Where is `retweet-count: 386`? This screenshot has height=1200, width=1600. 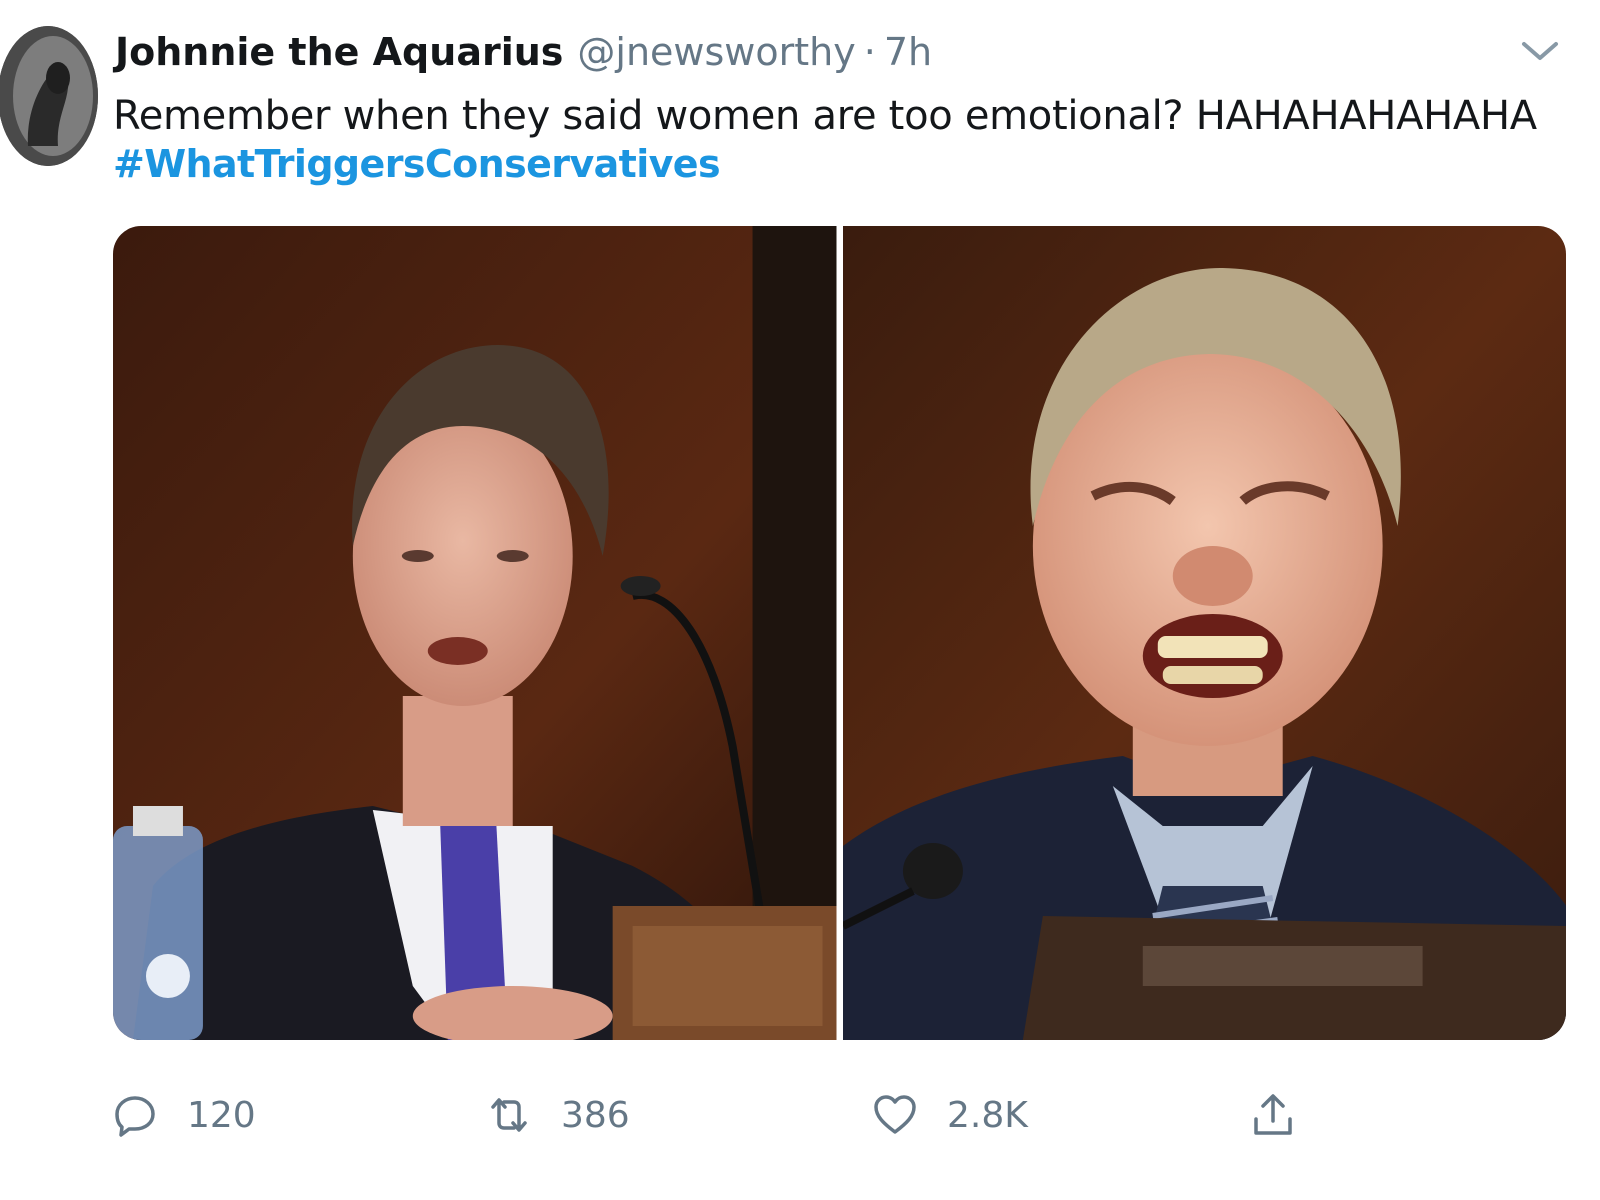 retweet-count: 386 is located at coordinates (595, 1115).